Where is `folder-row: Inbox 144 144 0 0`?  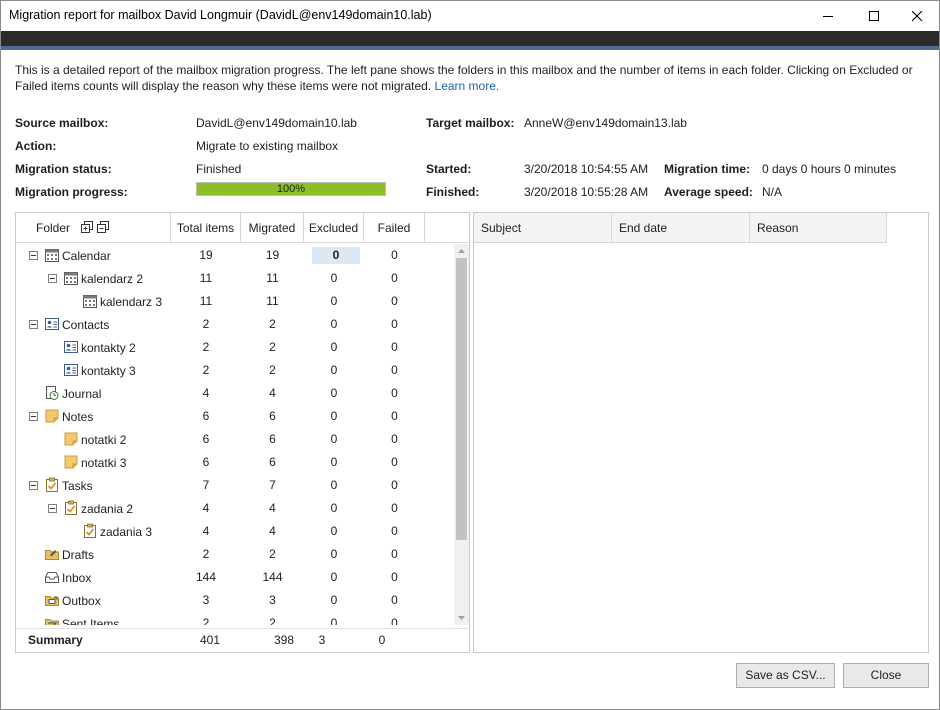
folder-row: Inbox 144 144 0 0 is located at coordinates (235, 577).